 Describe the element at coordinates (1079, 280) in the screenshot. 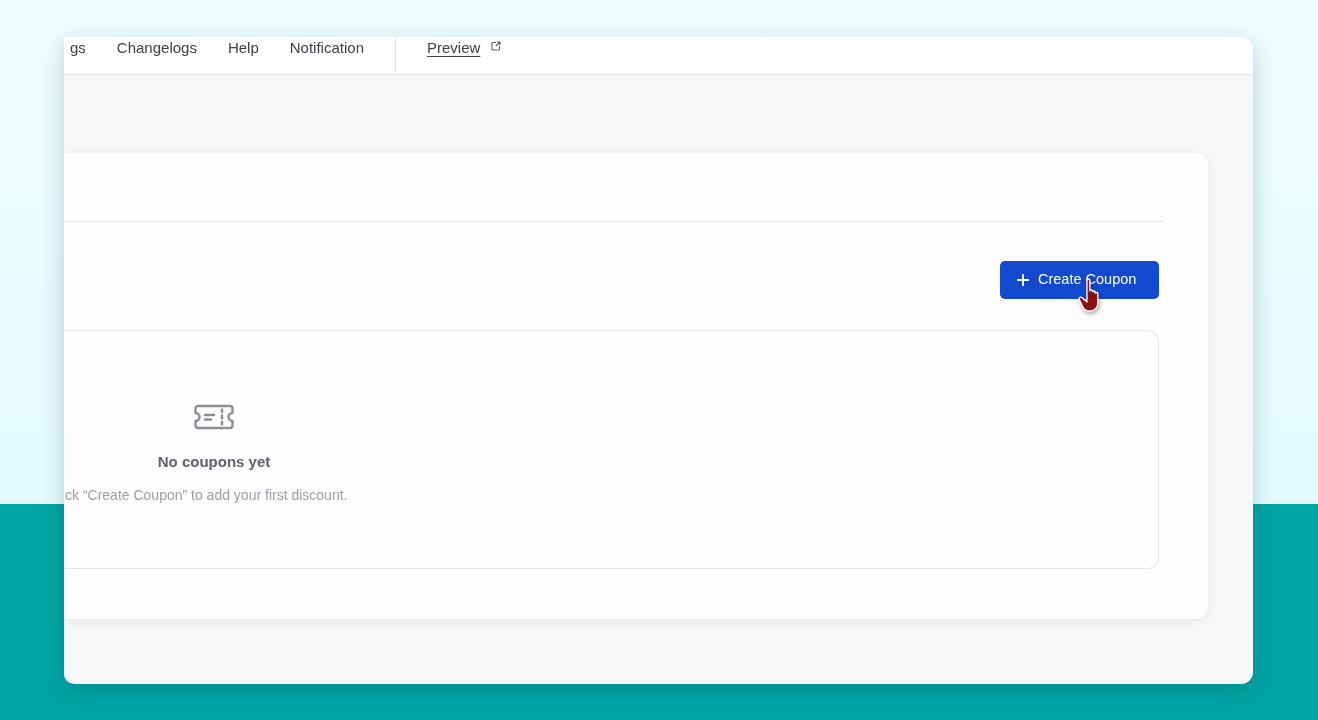

I see `create-coupon-button: Create Coupon` at that location.